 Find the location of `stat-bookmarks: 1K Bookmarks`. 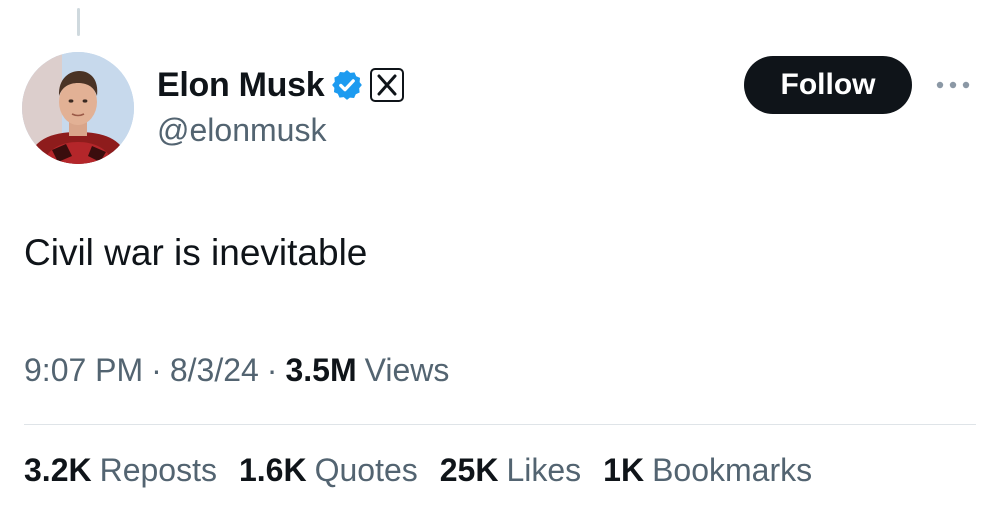

stat-bookmarks: 1K Bookmarks is located at coordinates (707, 470).